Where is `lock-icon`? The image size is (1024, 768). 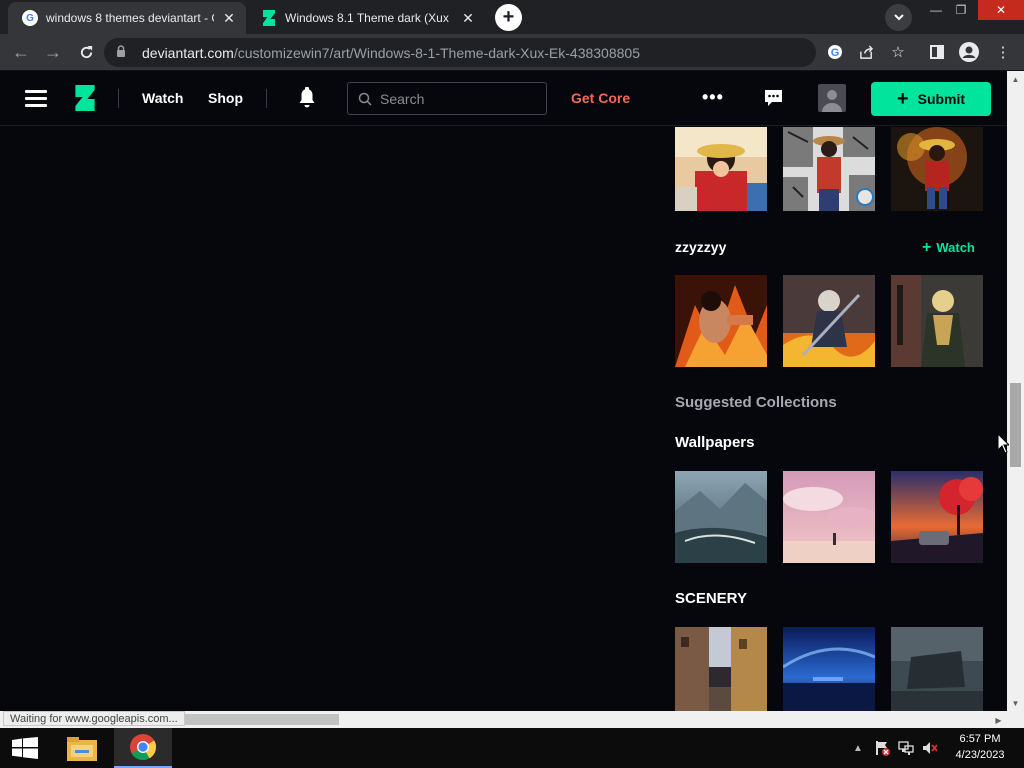
lock-icon is located at coordinates (124, 52).